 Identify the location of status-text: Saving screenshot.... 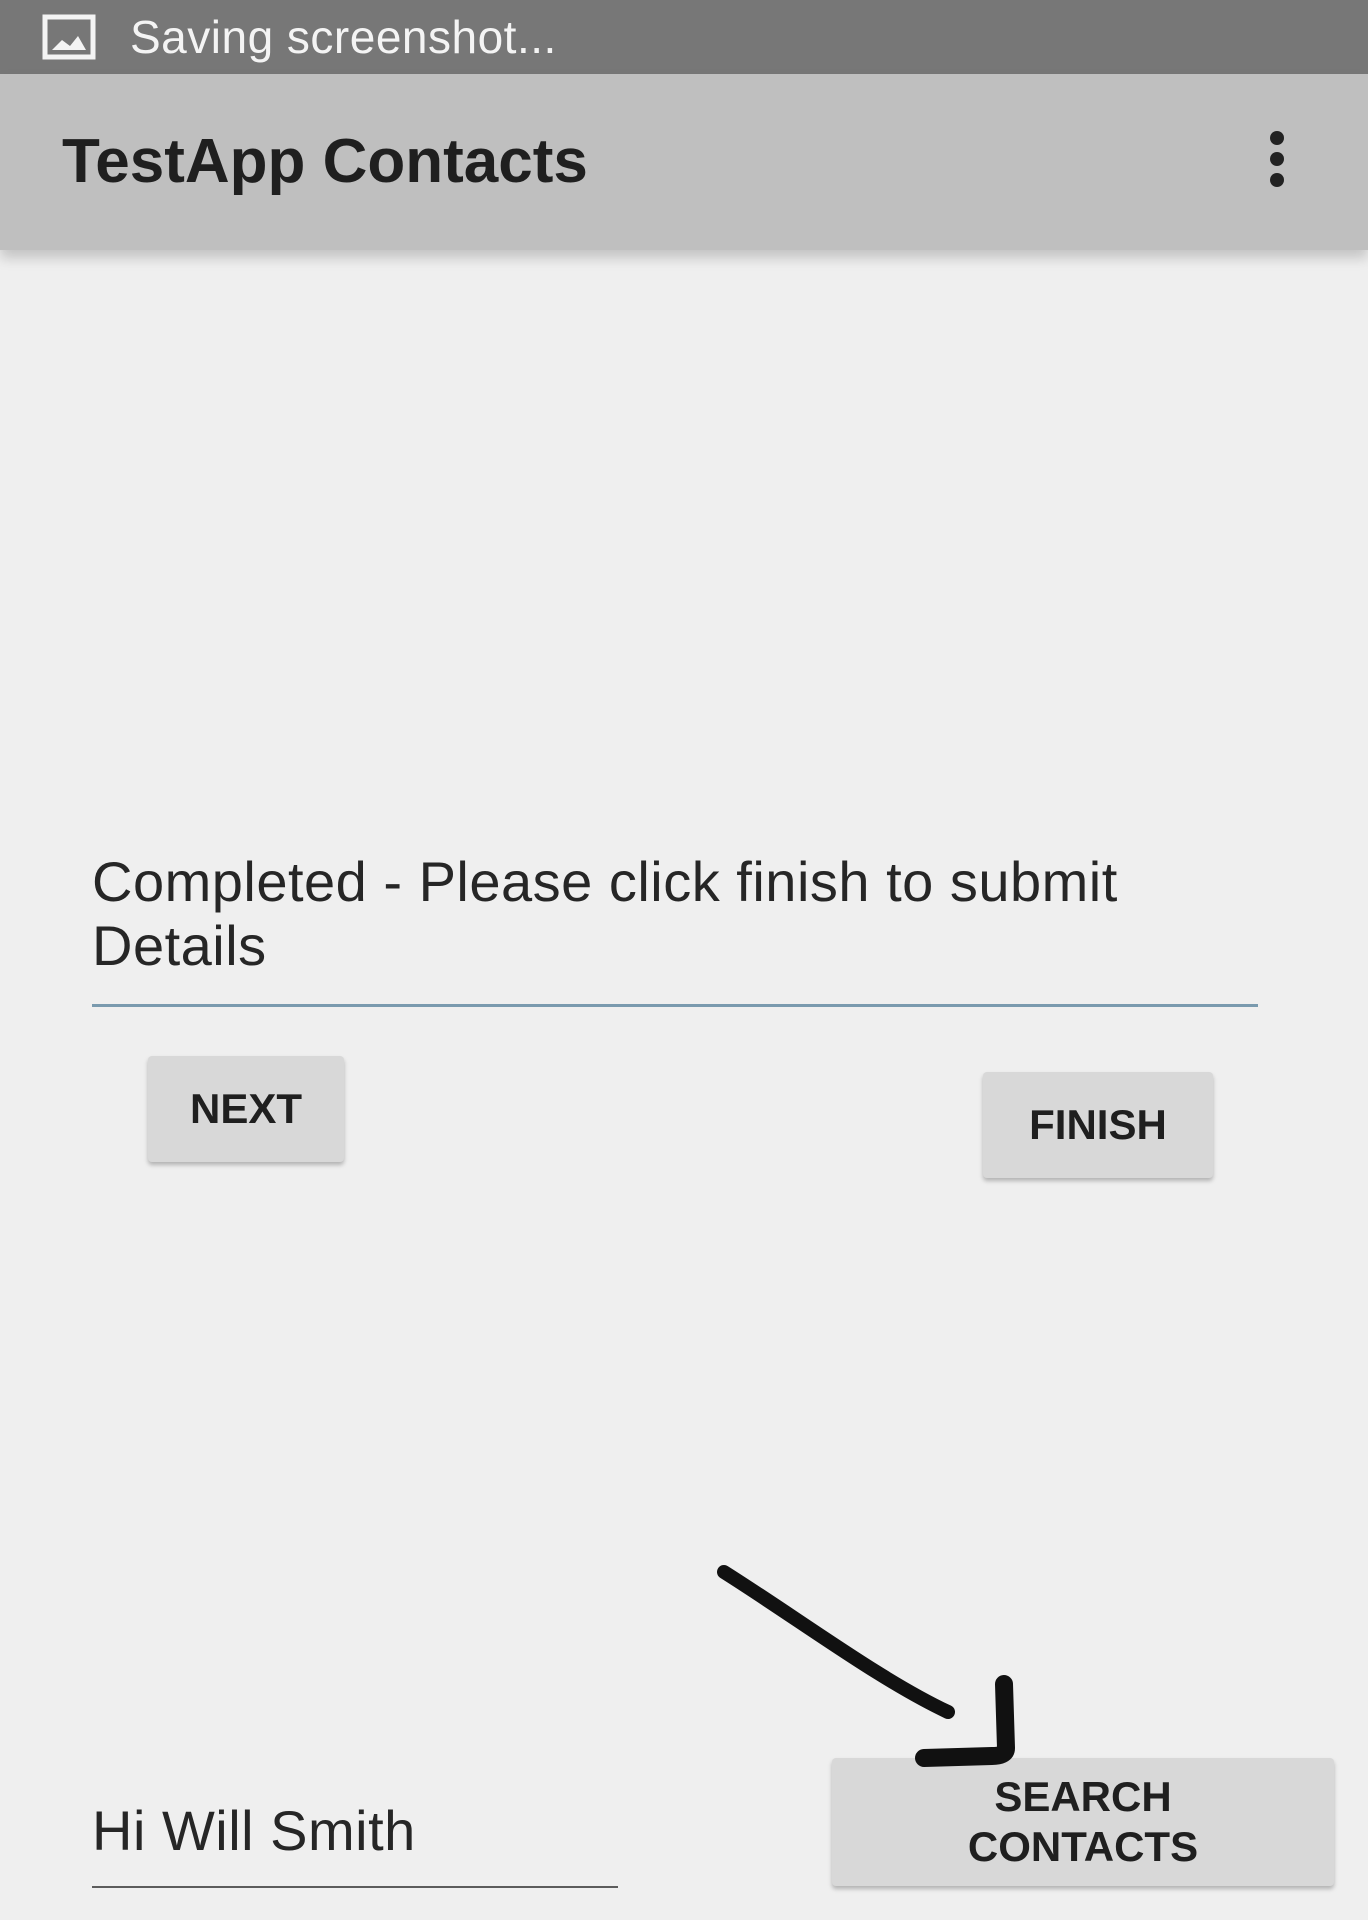
(343, 37).